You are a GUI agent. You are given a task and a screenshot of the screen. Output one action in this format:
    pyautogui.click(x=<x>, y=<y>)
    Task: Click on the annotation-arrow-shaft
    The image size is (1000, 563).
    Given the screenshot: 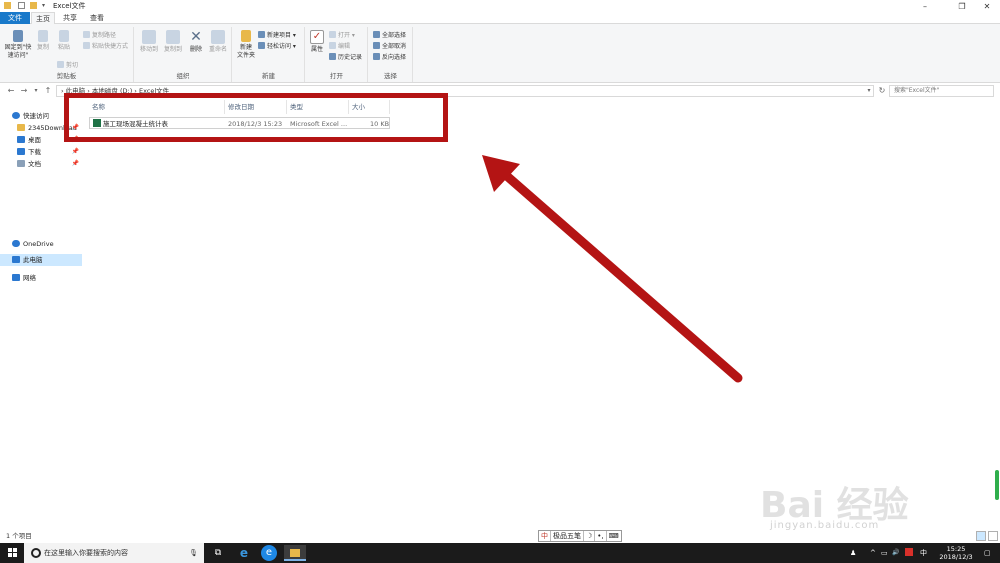 What is the action you would take?
    pyautogui.click(x=619, y=274)
    